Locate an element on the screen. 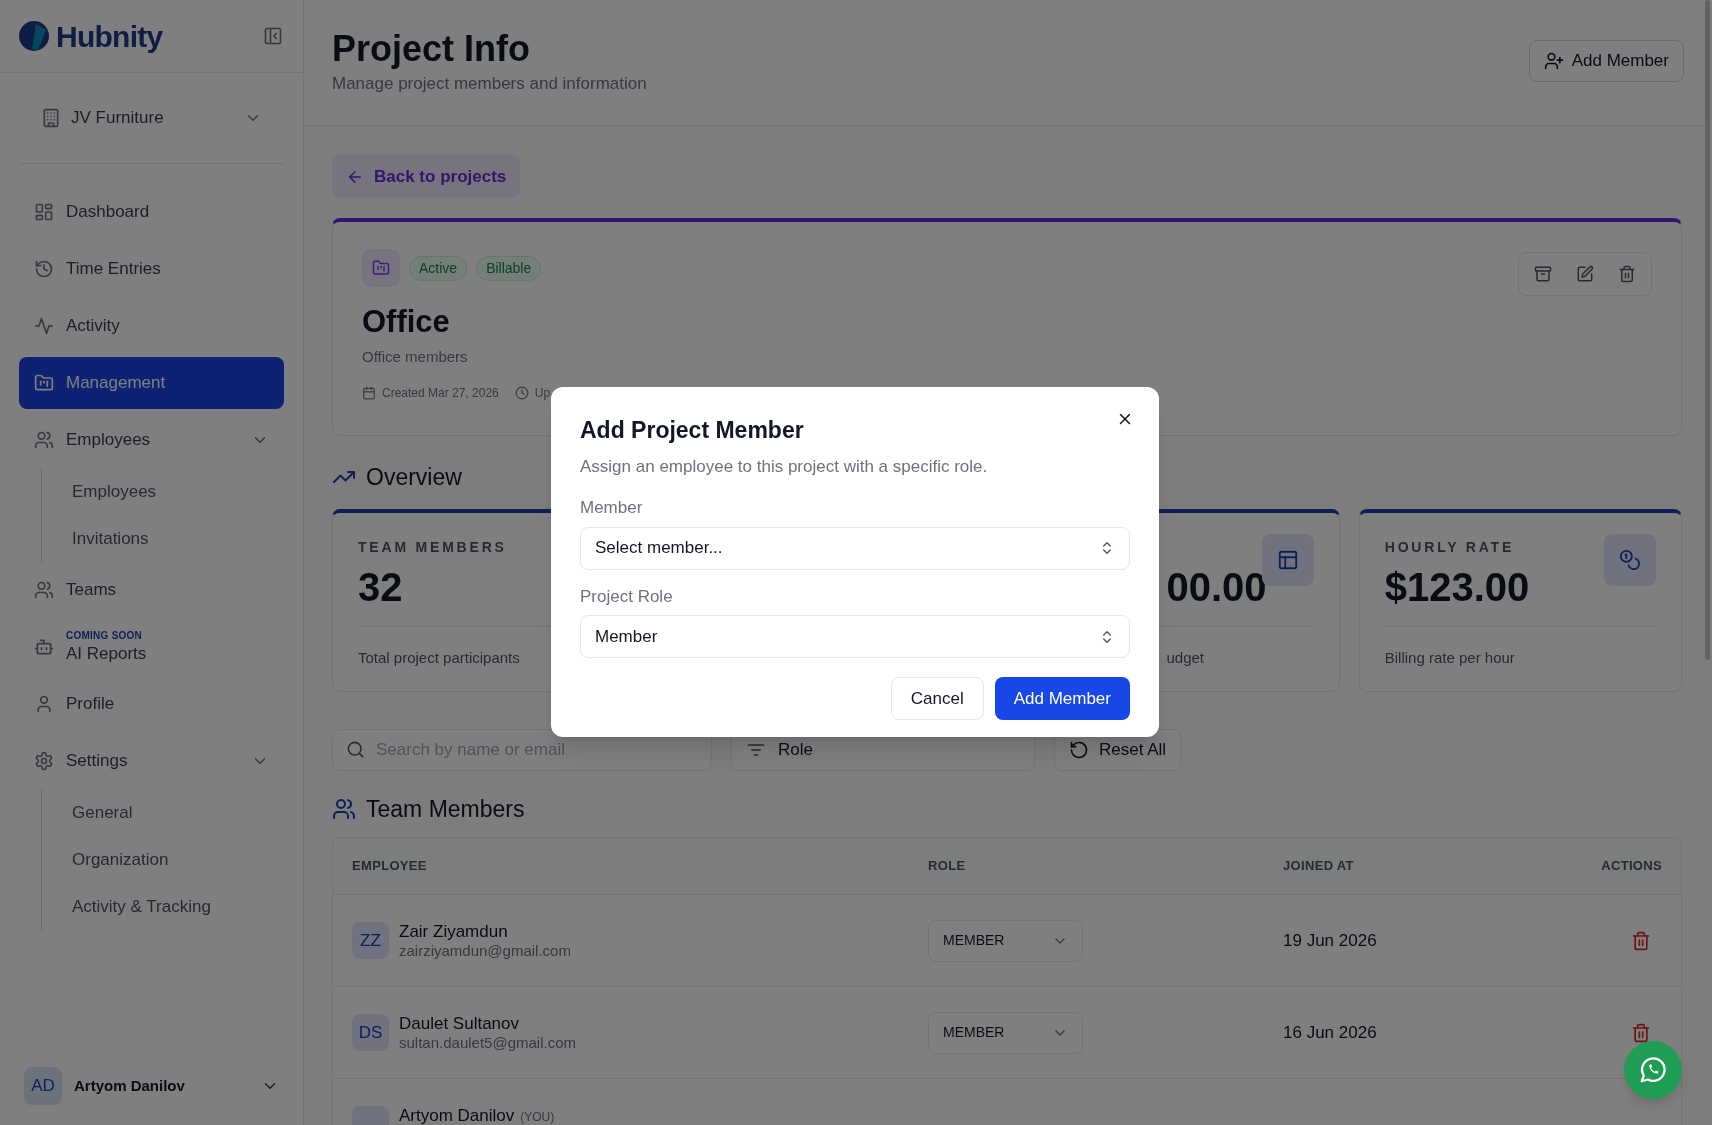 This screenshot has width=1712, height=1125. column-header: ACTIONS is located at coordinates (1631, 866).